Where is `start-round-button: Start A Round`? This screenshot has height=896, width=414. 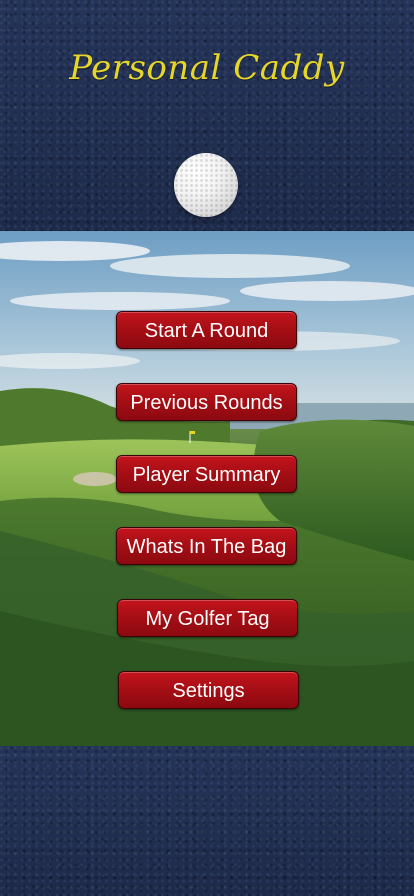
start-round-button: Start A Round is located at coordinates (206, 330).